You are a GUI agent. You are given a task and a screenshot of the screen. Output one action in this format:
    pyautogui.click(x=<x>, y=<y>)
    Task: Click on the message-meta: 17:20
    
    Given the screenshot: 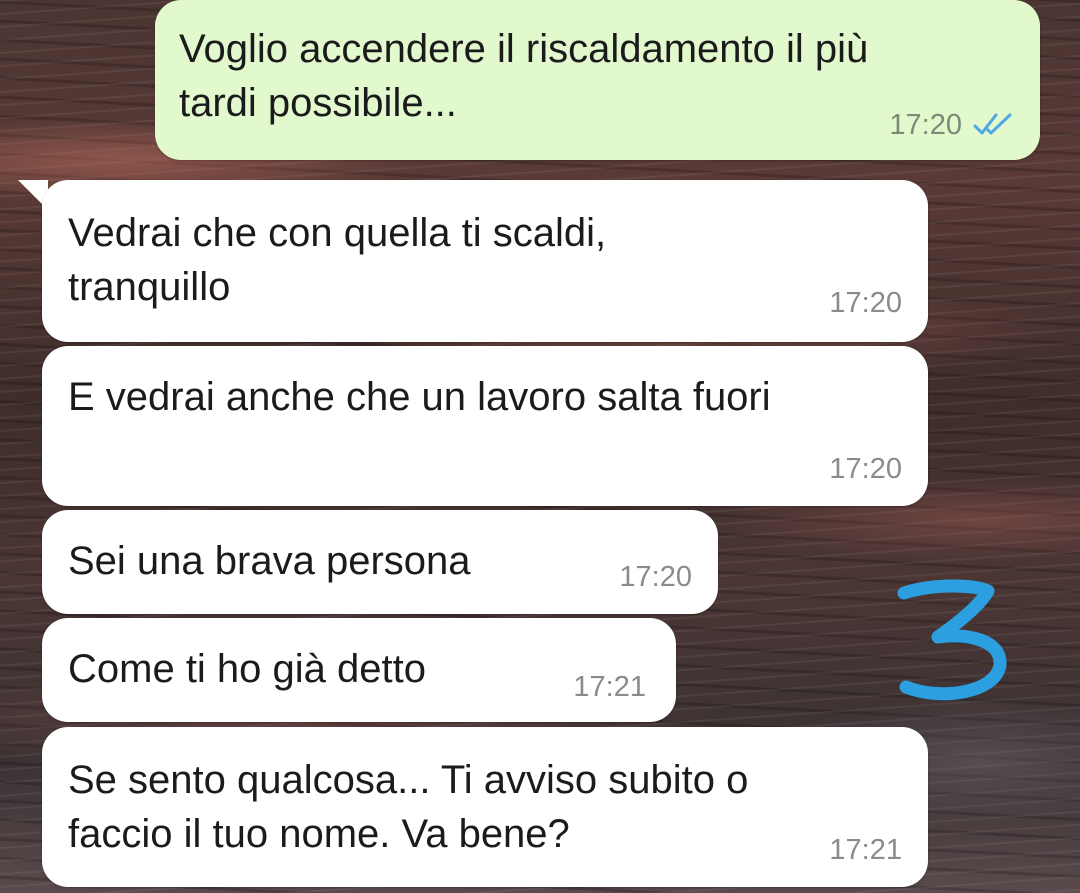 What is the action you would take?
    pyautogui.click(x=951, y=125)
    